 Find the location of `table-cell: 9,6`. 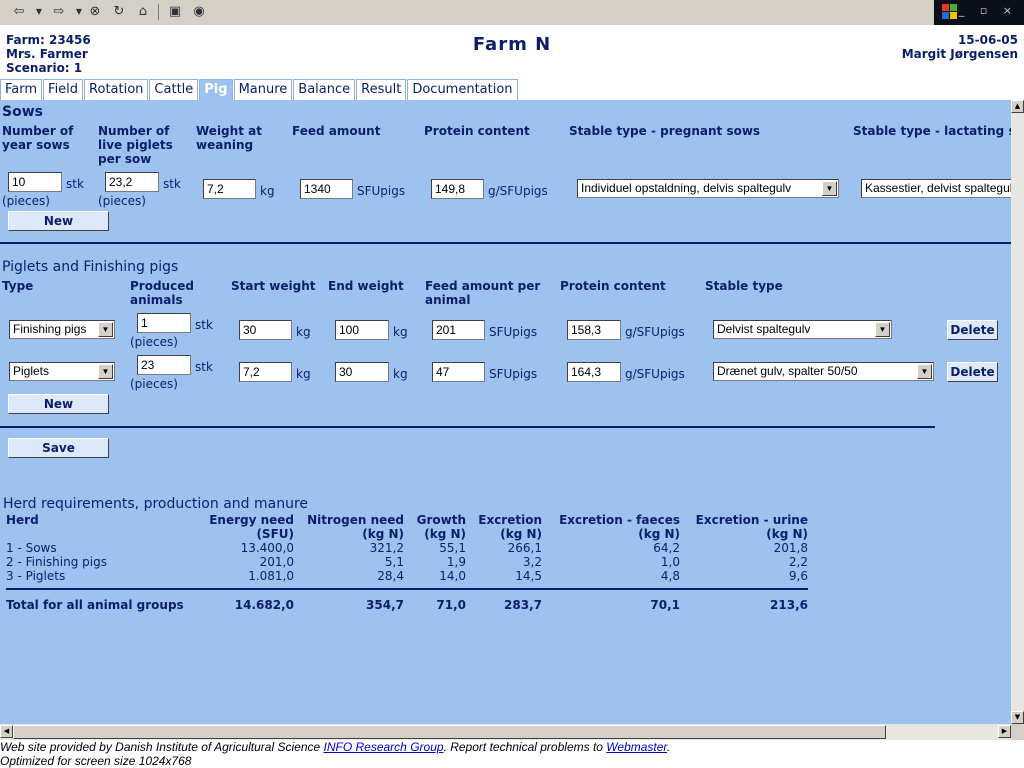

table-cell: 9,6 is located at coordinates (798, 576).